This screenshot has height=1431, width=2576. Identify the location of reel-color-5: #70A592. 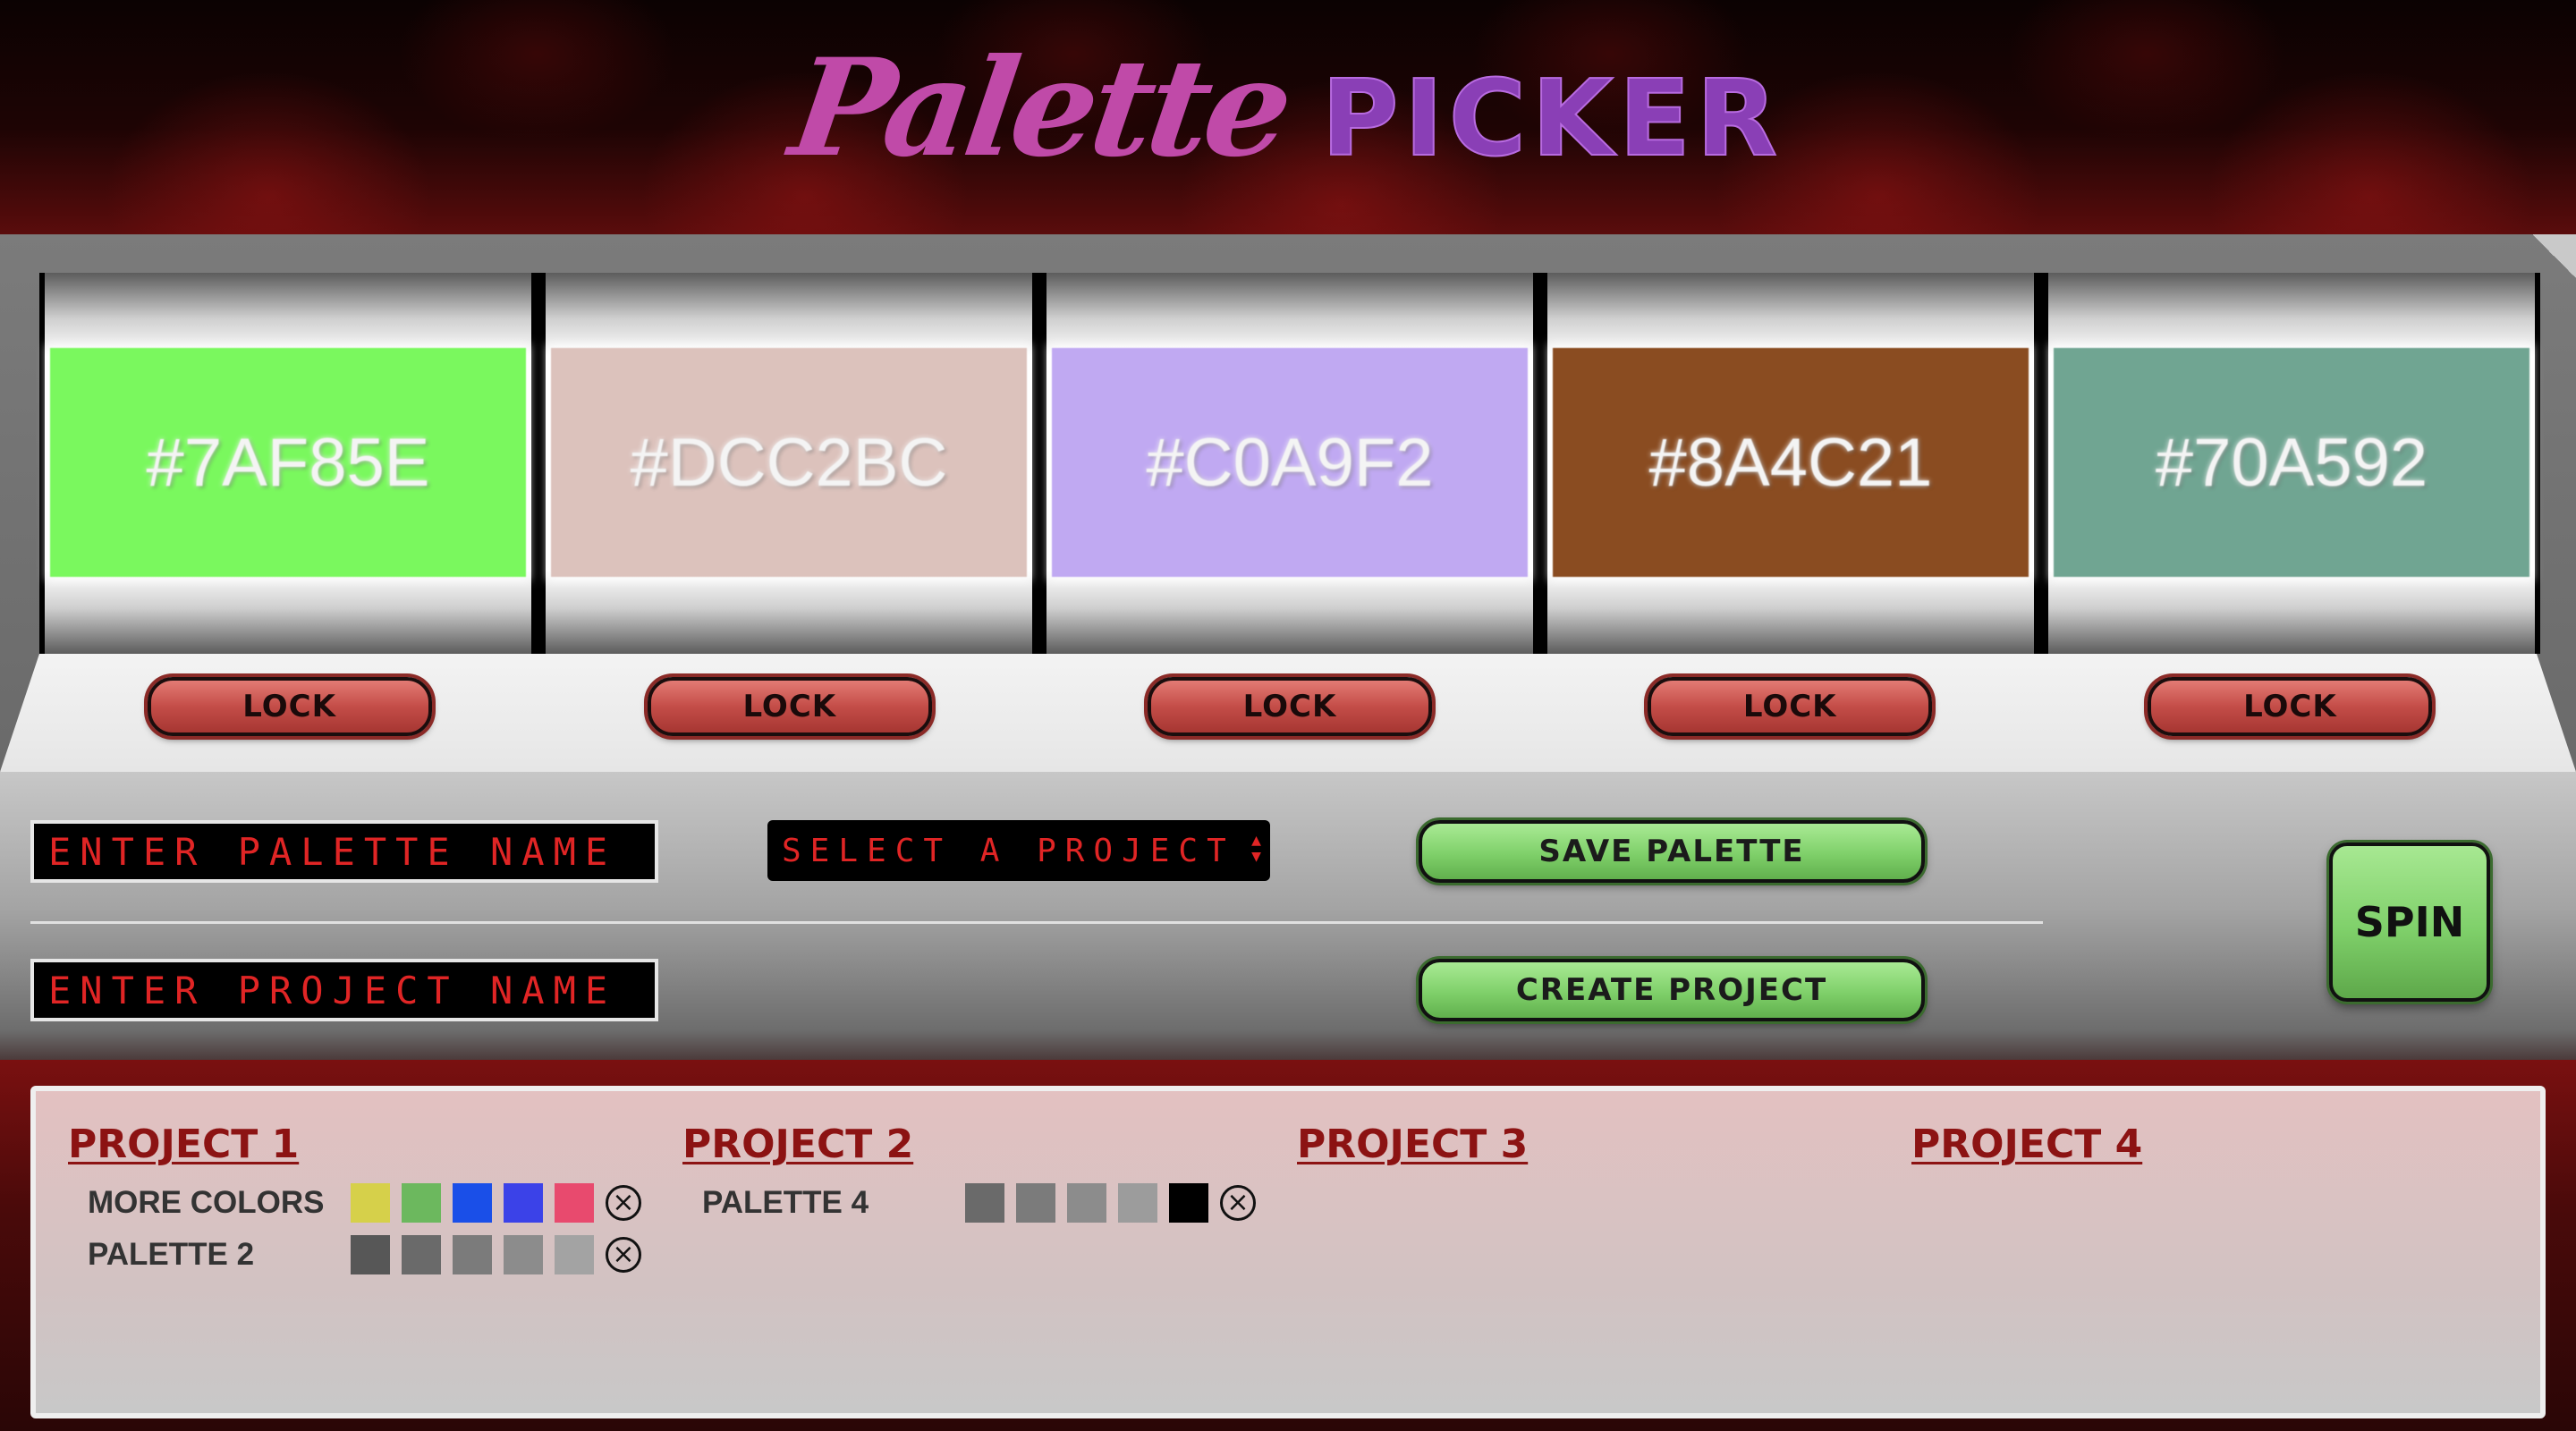
(2291, 463).